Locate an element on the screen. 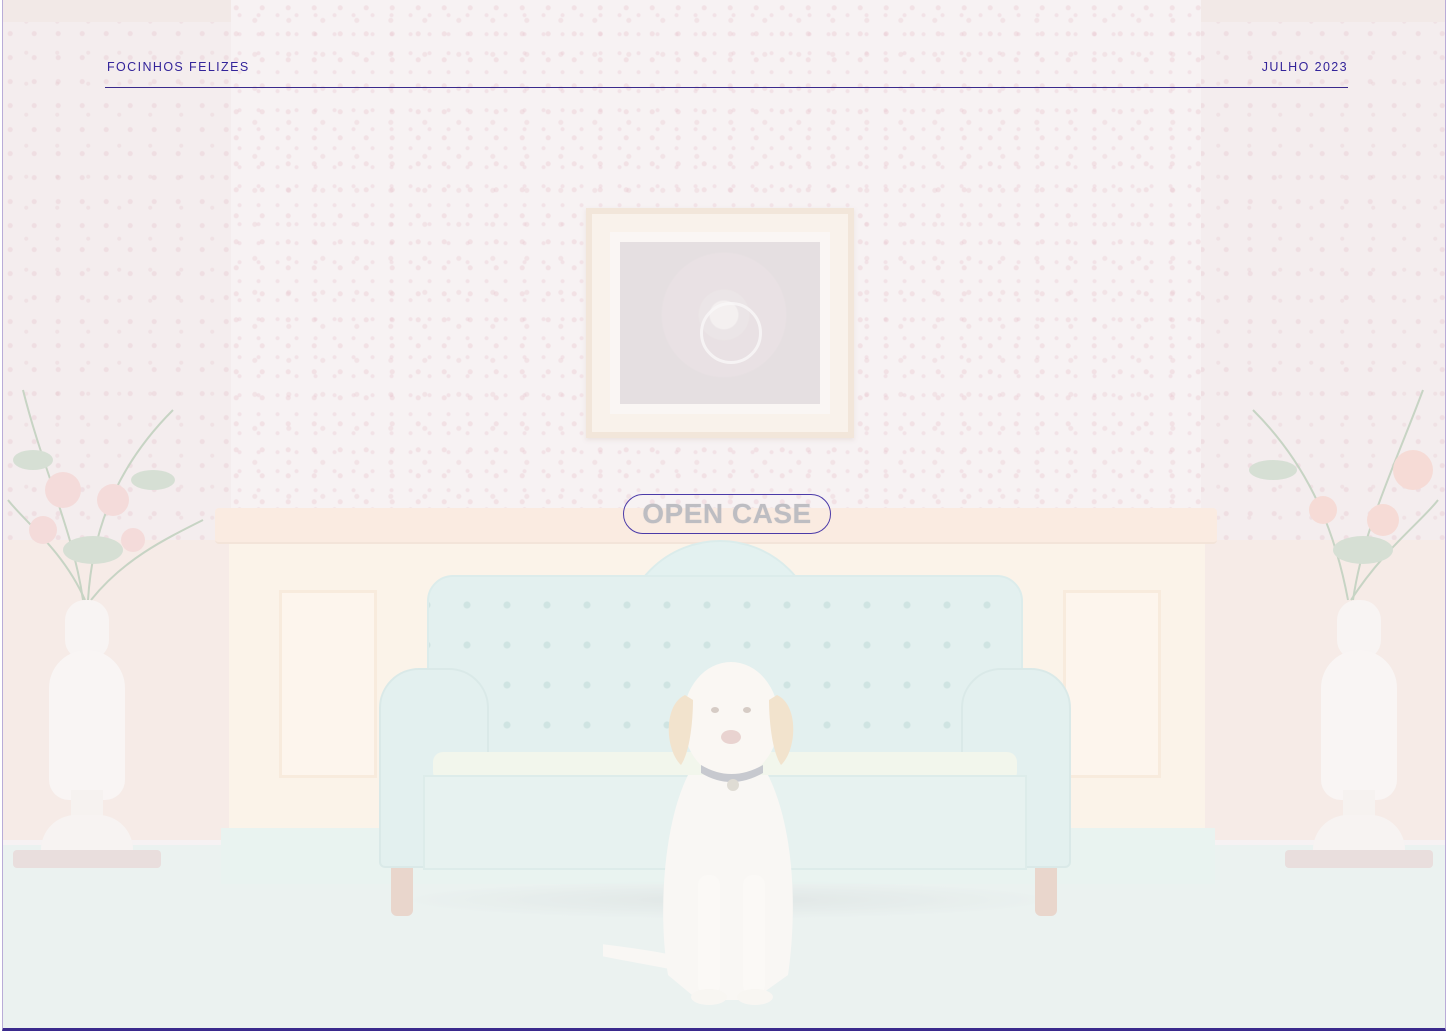 The height and width of the screenshot is (1035, 1449). brand-name: FOCINHOS FELIZES is located at coordinates (178, 67).